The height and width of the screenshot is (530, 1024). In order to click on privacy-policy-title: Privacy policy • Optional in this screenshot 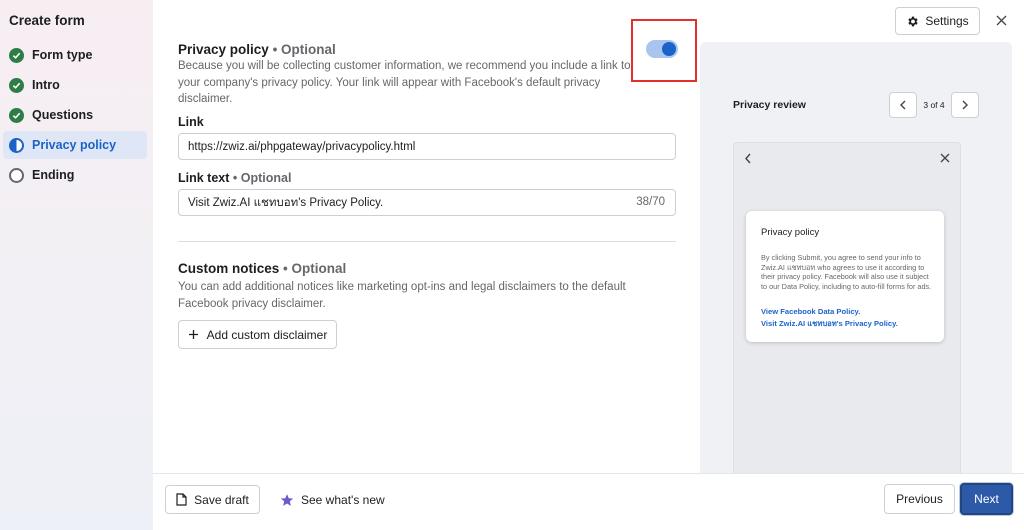, I will do `click(257, 49)`.